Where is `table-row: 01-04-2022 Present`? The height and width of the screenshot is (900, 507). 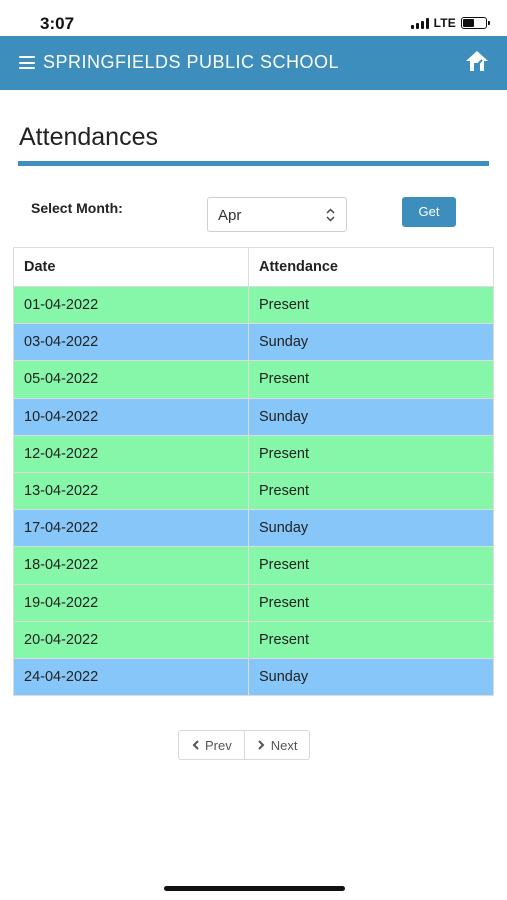 table-row: 01-04-2022 Present is located at coordinates (253, 305).